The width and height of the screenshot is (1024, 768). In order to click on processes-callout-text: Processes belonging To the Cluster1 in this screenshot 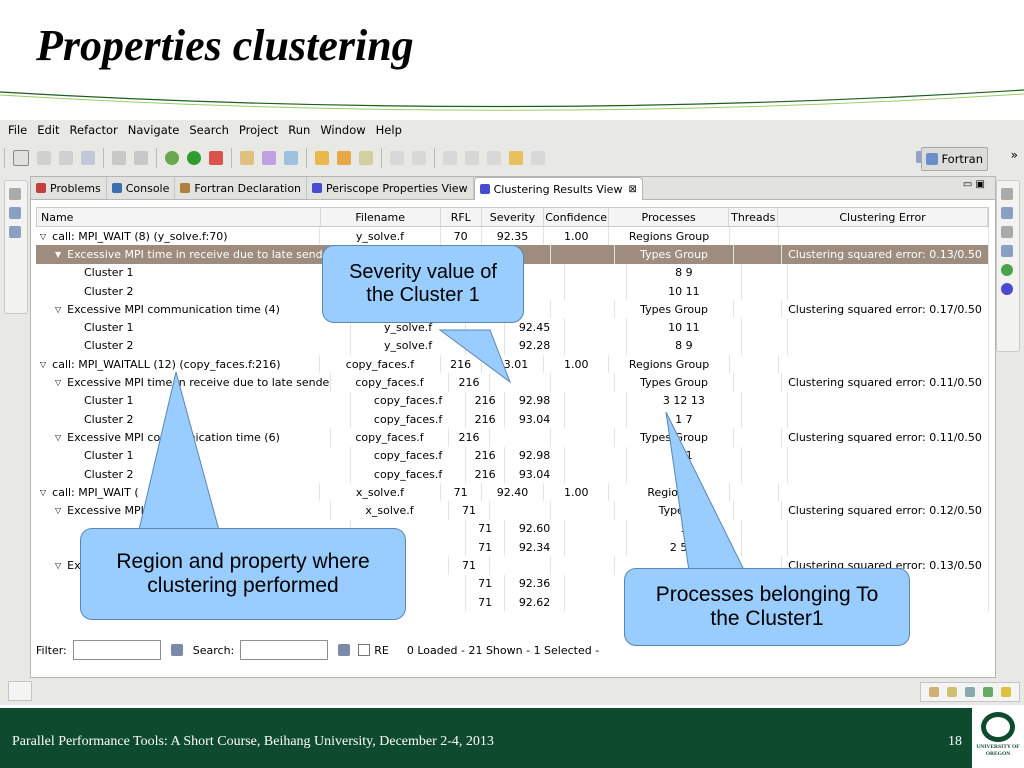, I will do `click(767, 606)`.